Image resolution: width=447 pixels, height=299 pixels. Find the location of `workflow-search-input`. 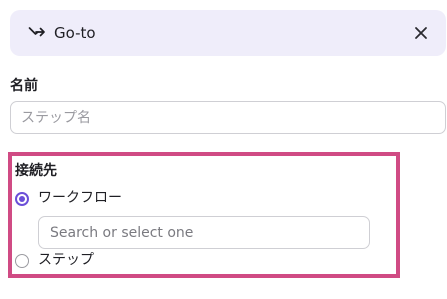

workflow-search-input is located at coordinates (204, 232).